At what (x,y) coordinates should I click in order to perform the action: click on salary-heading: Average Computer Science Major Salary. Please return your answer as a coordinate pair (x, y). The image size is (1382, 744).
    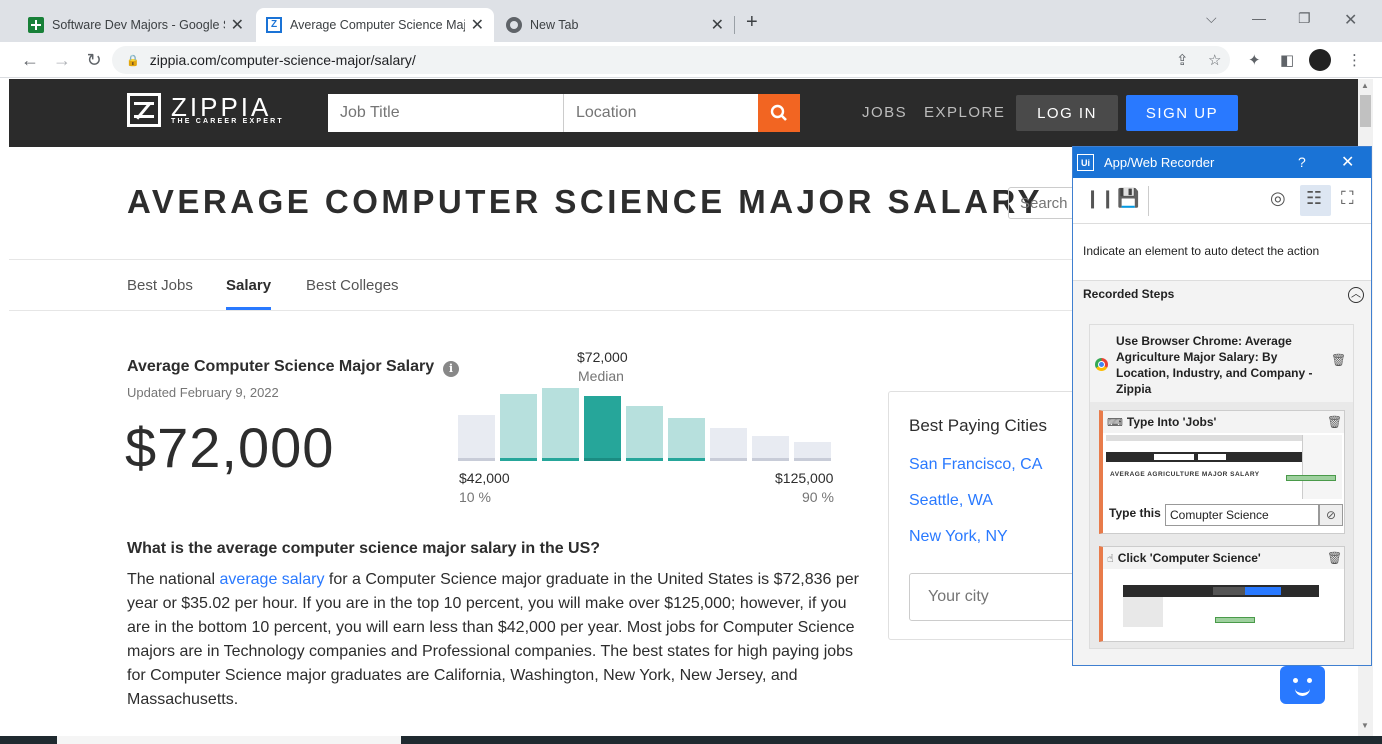
    Looking at the image, I should click on (281, 366).